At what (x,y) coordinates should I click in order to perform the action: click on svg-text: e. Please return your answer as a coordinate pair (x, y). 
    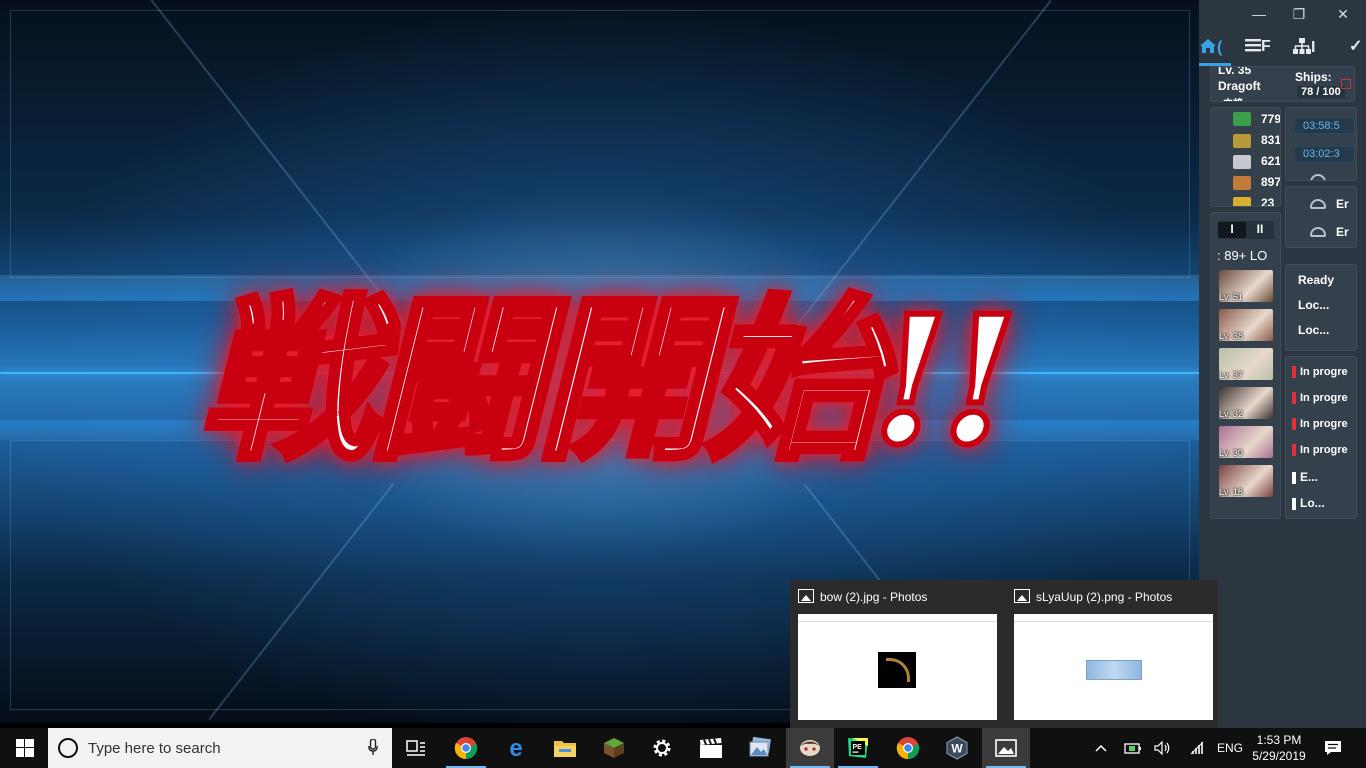
    Looking at the image, I should click on (515, 748).